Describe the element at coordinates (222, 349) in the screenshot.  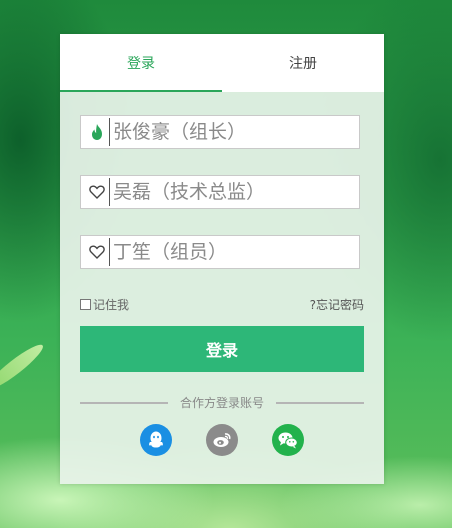
I see `login-button: 登录` at that location.